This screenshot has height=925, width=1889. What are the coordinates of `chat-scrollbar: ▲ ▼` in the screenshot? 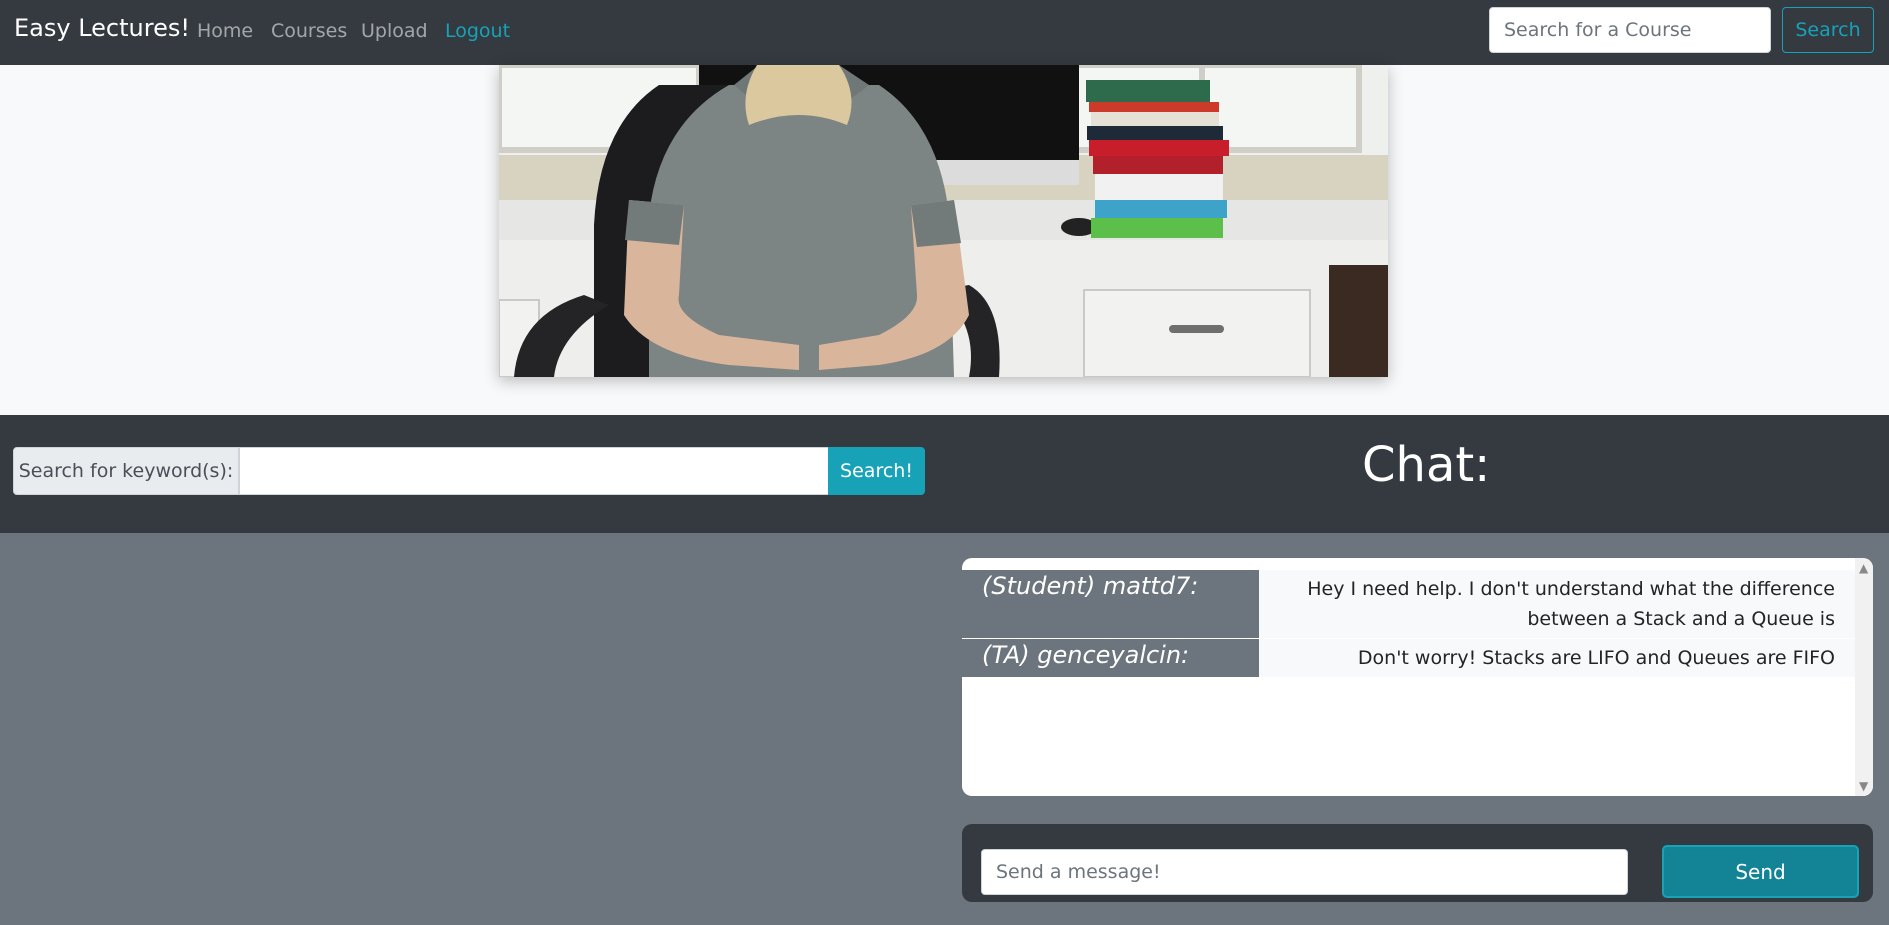 It's located at (1864, 677).